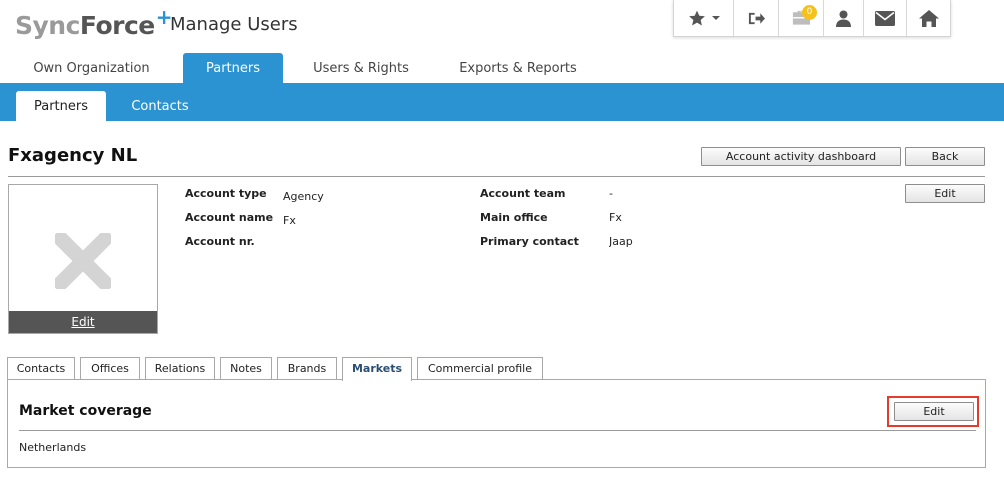 The image size is (1004, 481). What do you see at coordinates (229, 217) in the screenshot?
I see `account-name-label: Account name` at bounding box center [229, 217].